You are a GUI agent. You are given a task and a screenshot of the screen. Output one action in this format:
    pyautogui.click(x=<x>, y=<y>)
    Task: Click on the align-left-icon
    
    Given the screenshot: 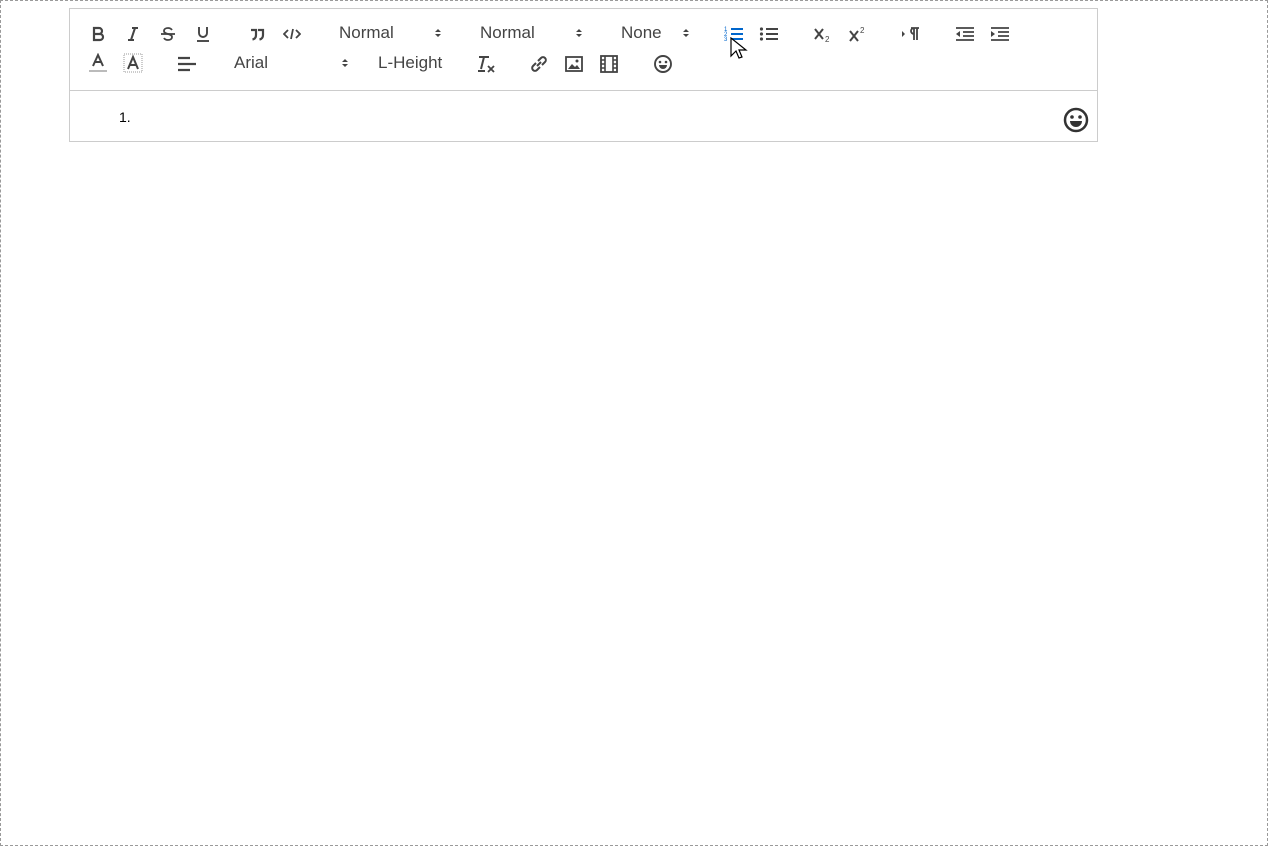 What is the action you would take?
    pyautogui.click(x=187, y=64)
    